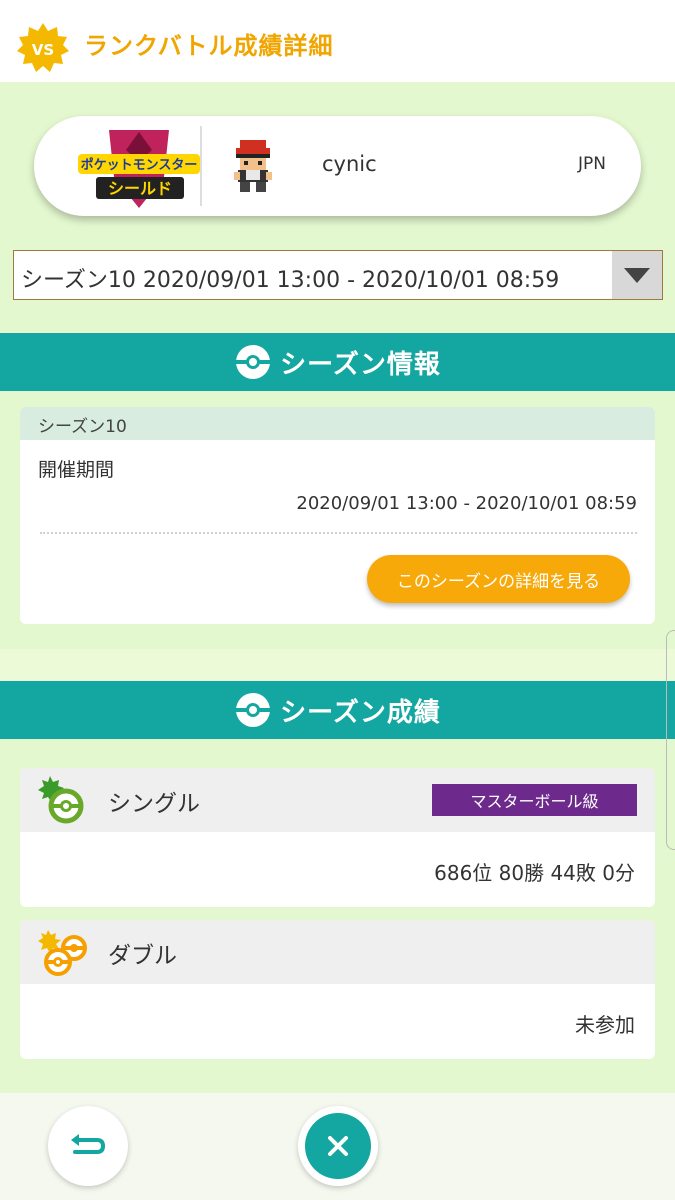 The image size is (675, 1200). I want to click on season-detail-button: このシーズンの詳細を見る, so click(498, 579).